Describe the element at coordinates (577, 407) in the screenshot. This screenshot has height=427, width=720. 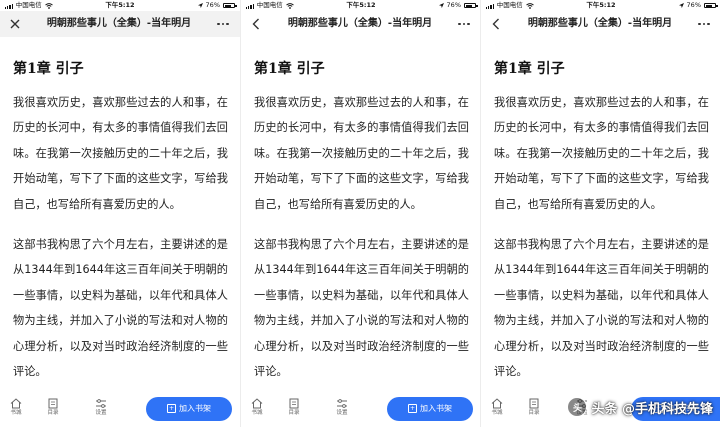
I see `toutiao-logo-icon: 头` at that location.